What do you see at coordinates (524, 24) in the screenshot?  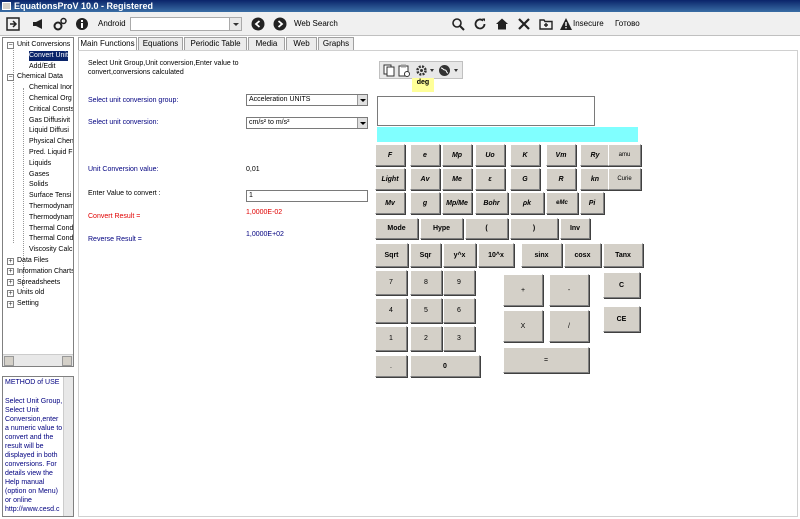 I see `close-icon` at bounding box center [524, 24].